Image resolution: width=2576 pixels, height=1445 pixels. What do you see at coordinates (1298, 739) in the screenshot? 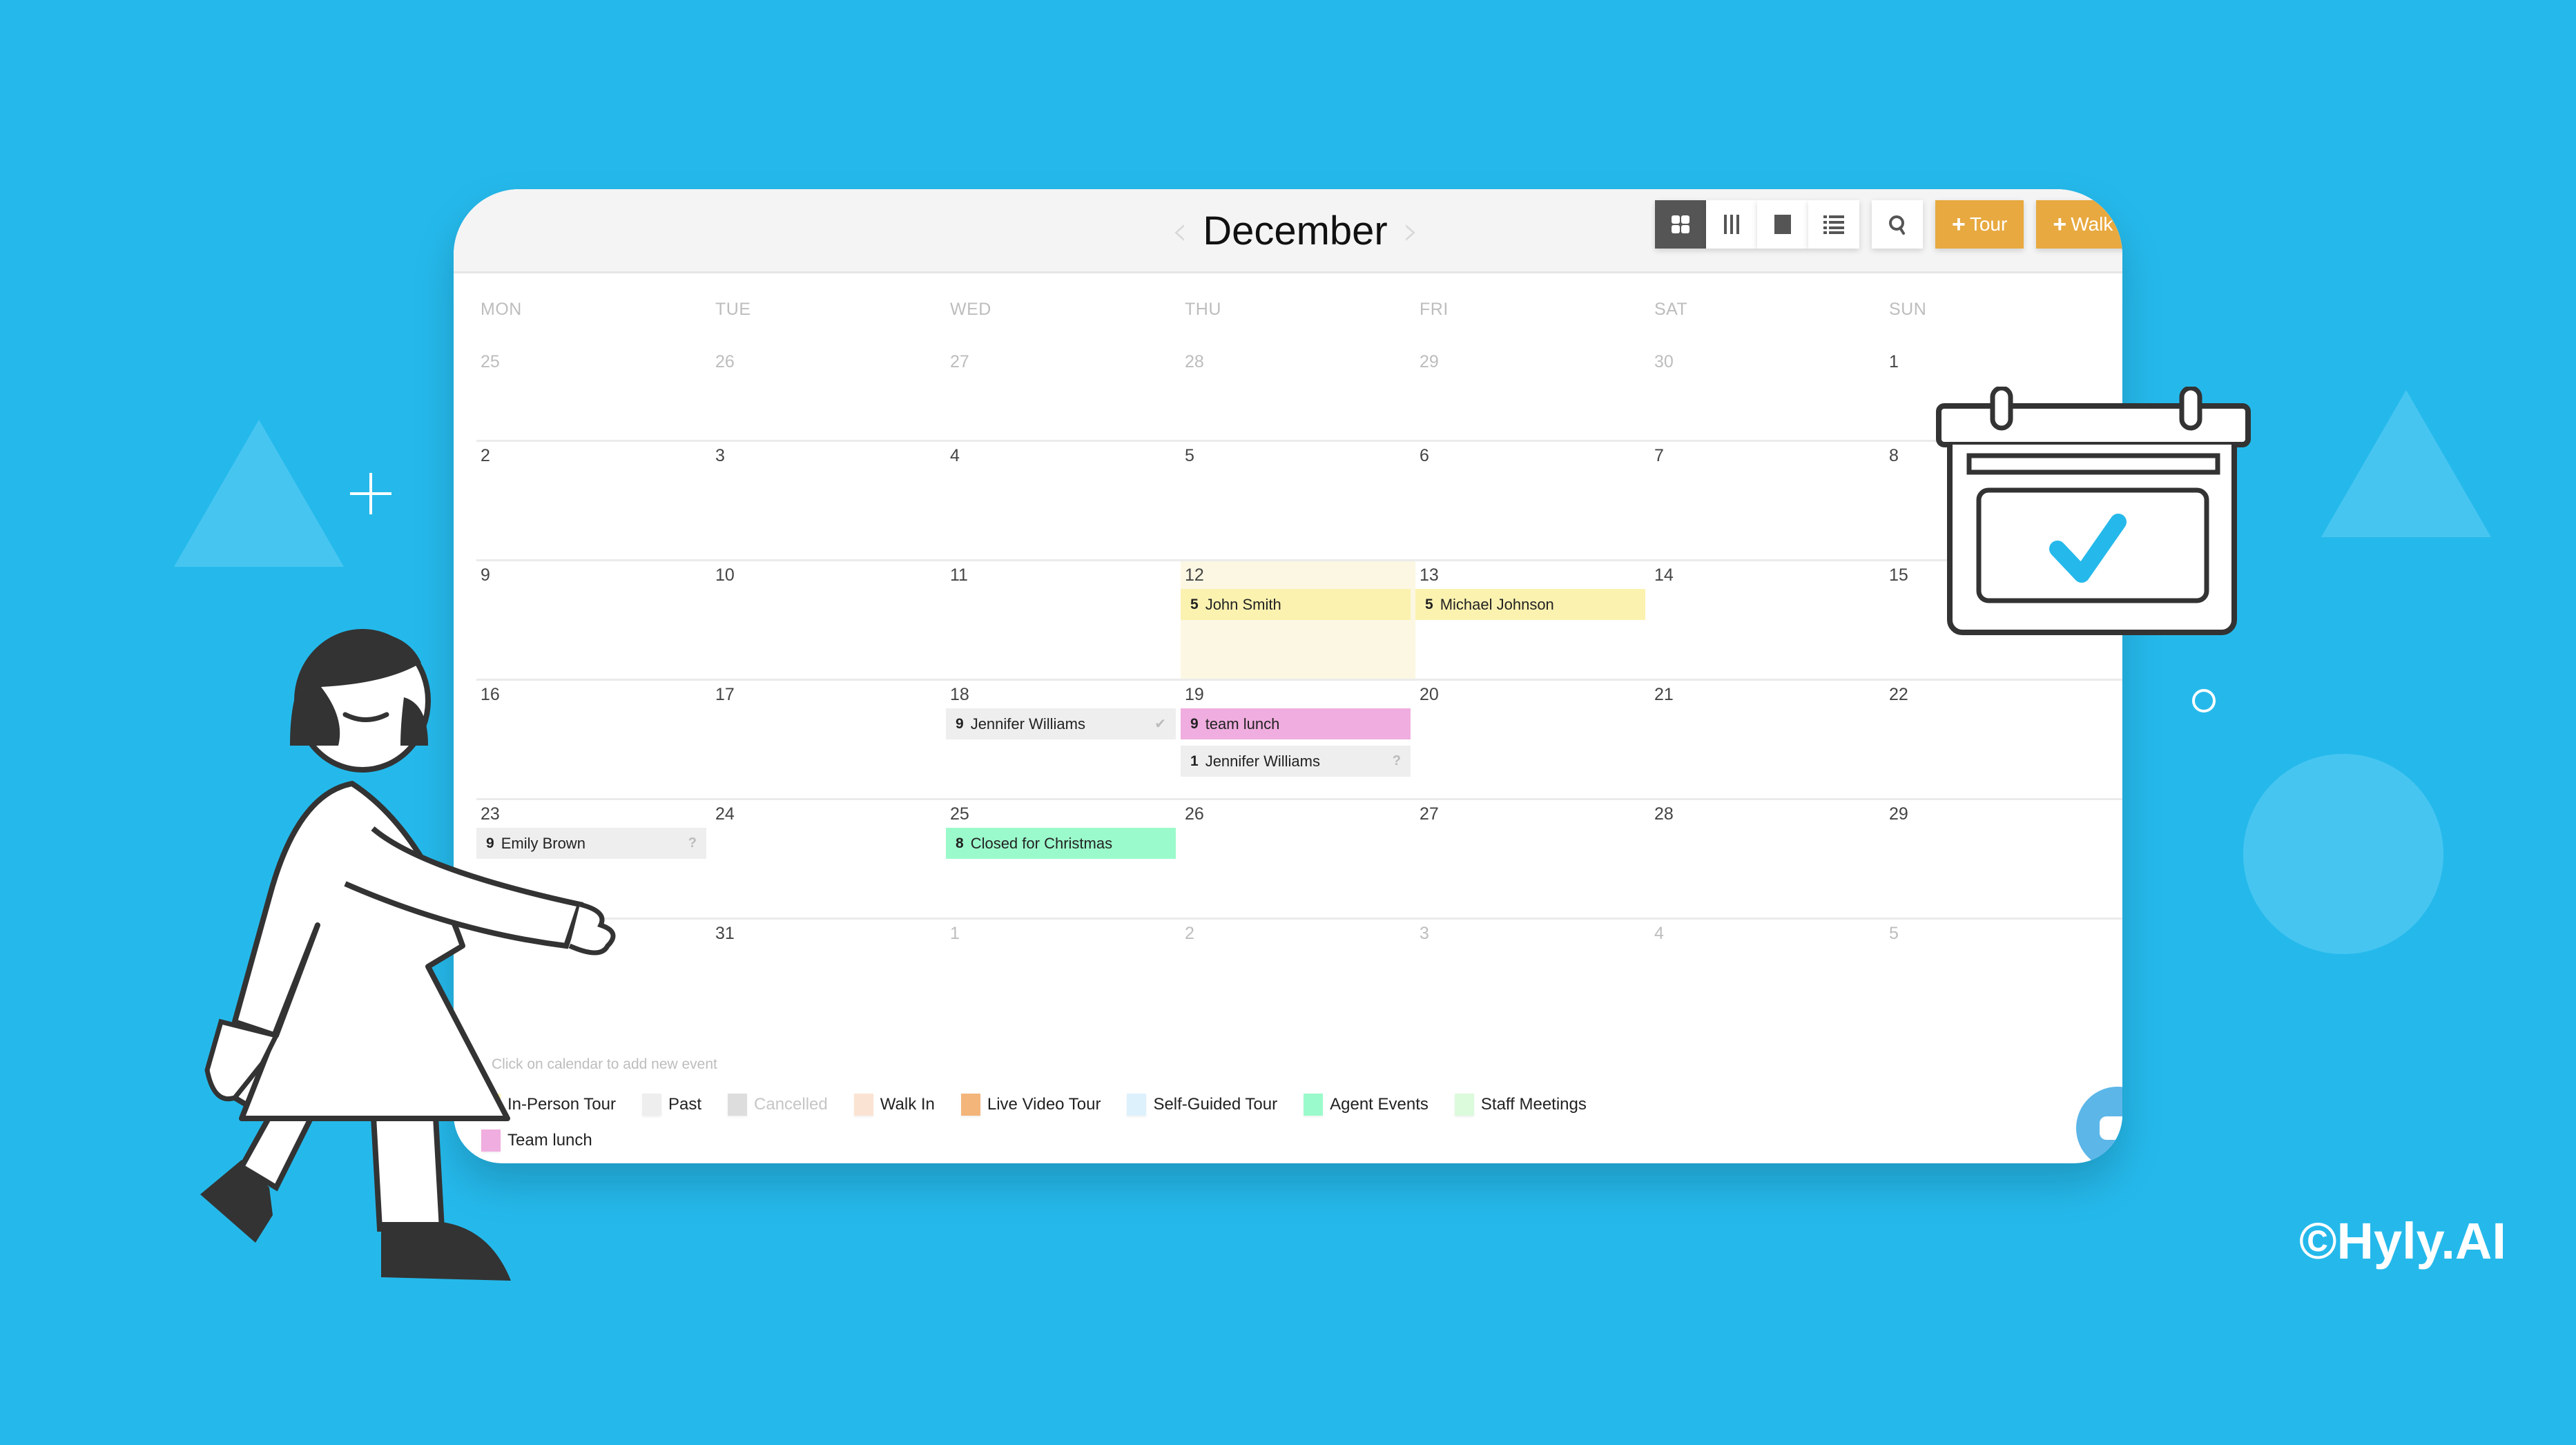
I see `day-cell: 19 9 team lunch 1 Jennifer Williams?` at bounding box center [1298, 739].